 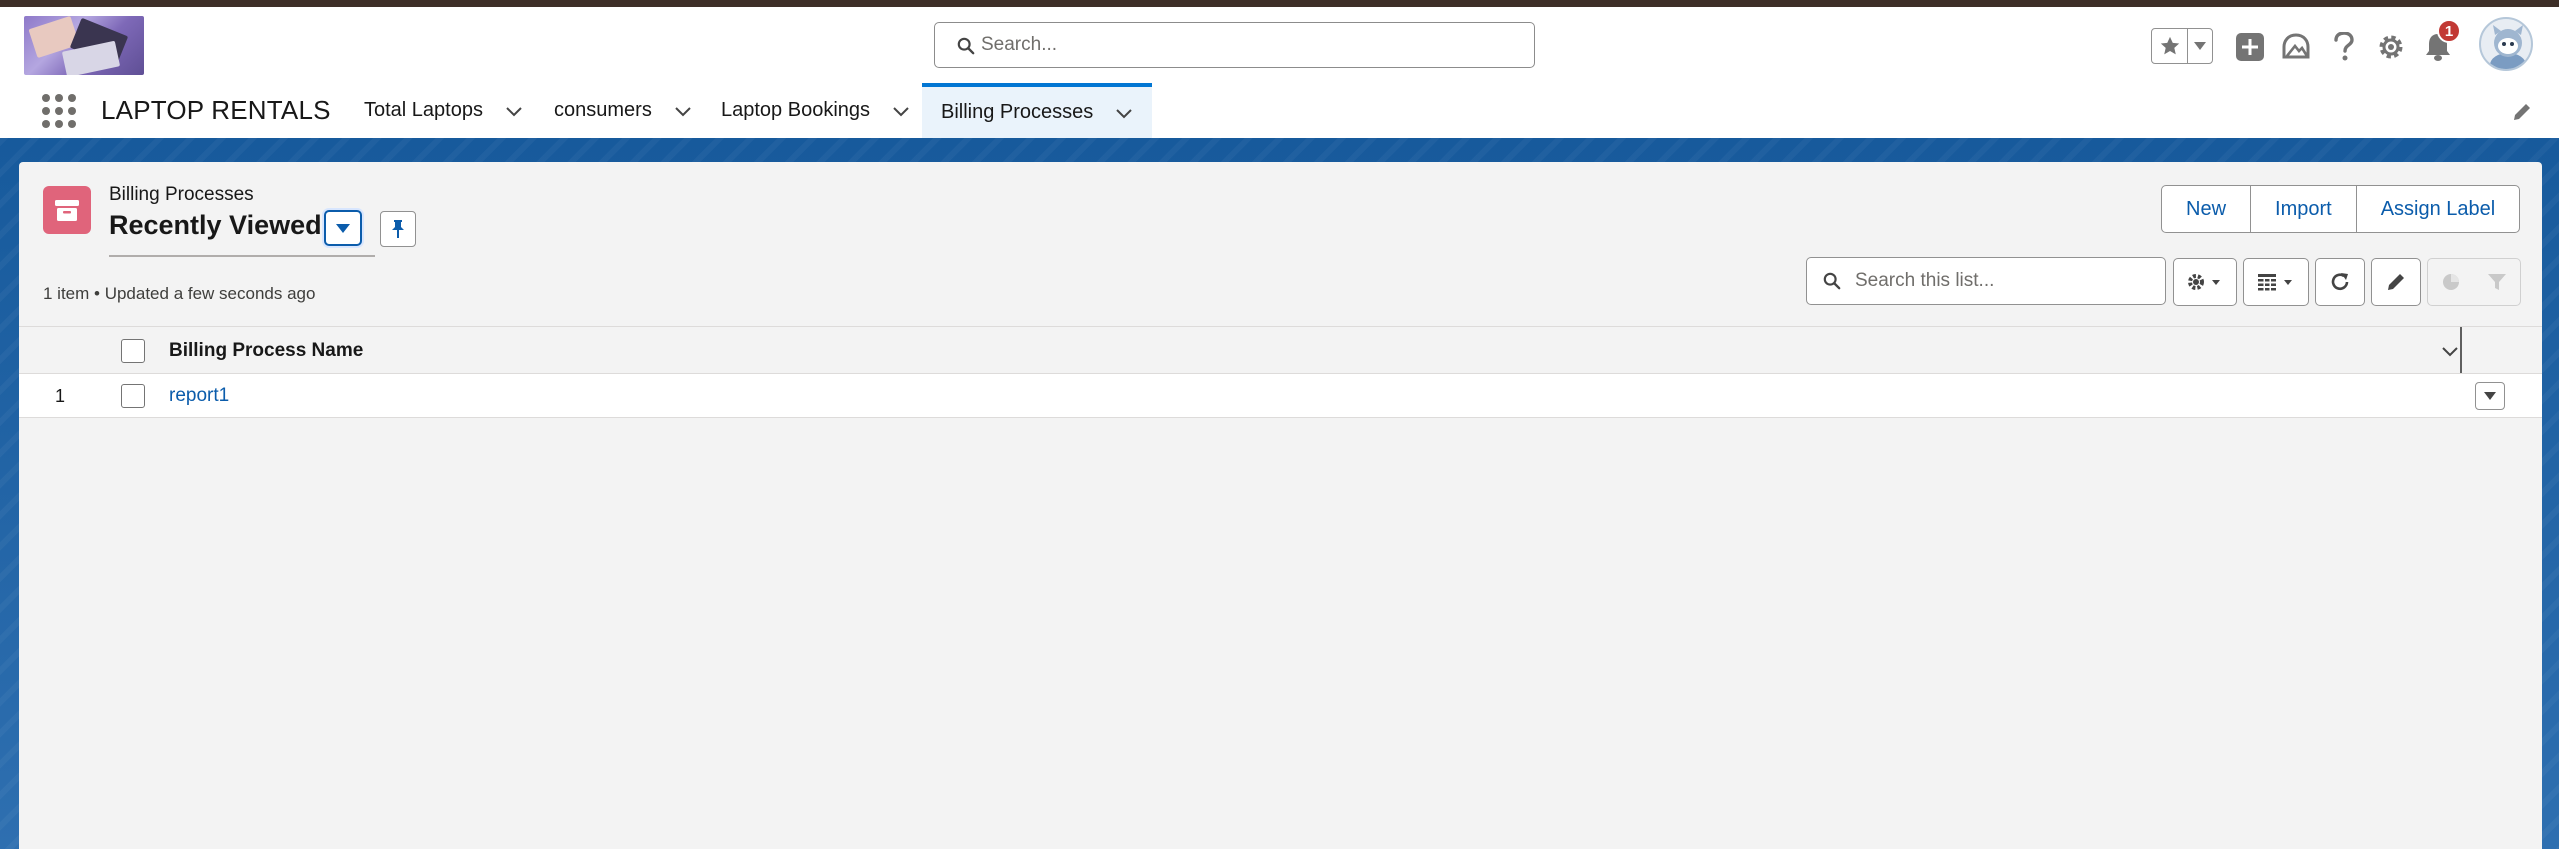 I want to click on table-dropdown-icon, so click(x=2275, y=282).